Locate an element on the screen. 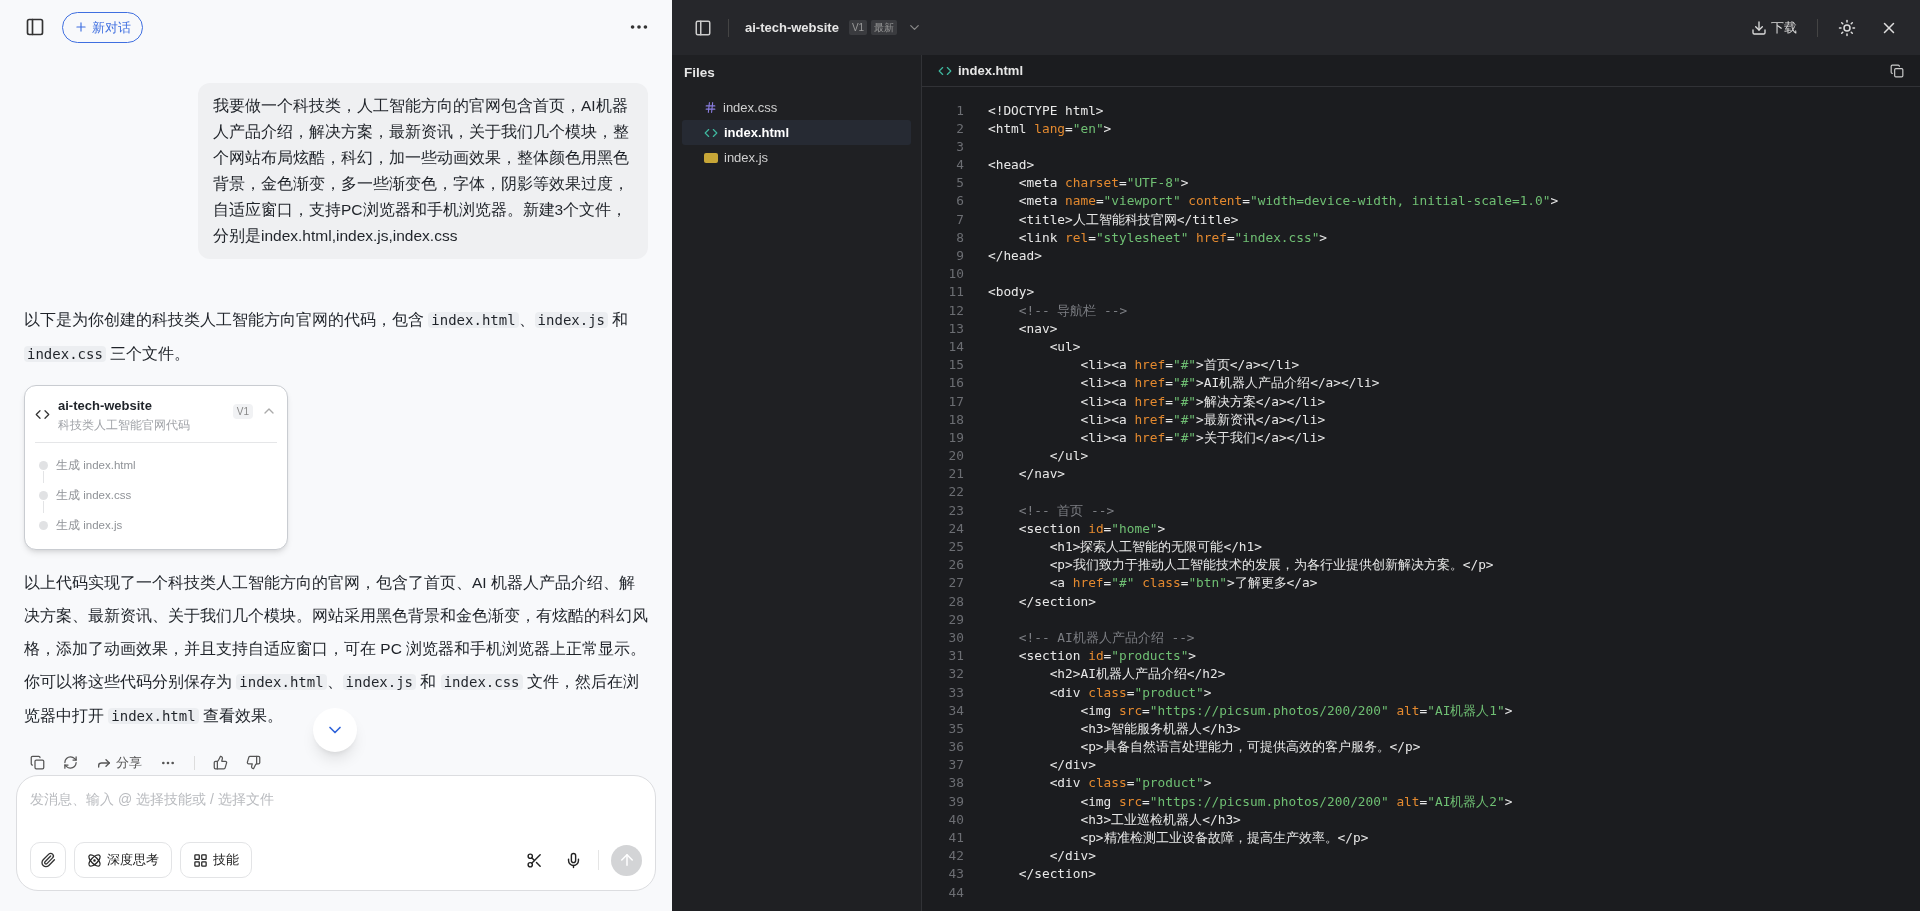 Image resolution: width=1920 pixels, height=911 pixels. code-line: <li><a href="#">解决方案</a></li> is located at coordinates (1202, 401).